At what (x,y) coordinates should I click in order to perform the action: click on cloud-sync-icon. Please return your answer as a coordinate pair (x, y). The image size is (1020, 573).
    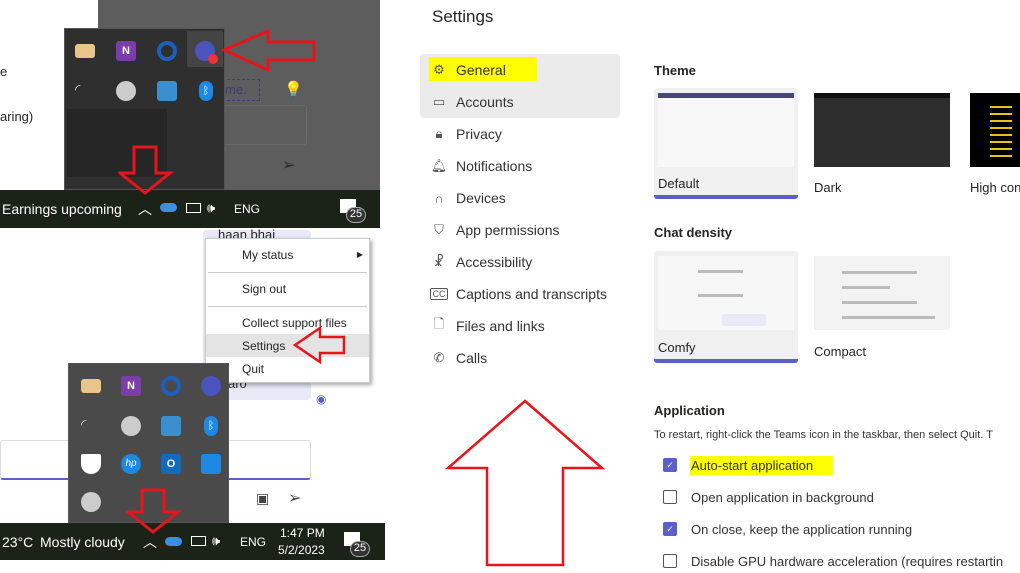
    Looking at the image, I should click on (211, 464).